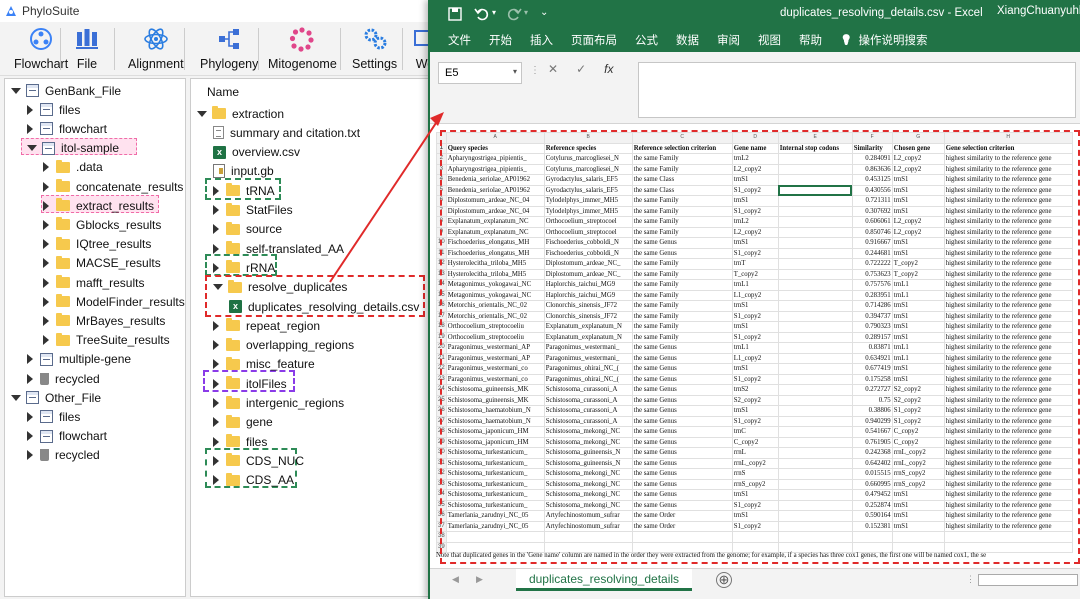 This screenshot has width=1080, height=599. I want to click on tree-item: extraction, so click(240, 113).